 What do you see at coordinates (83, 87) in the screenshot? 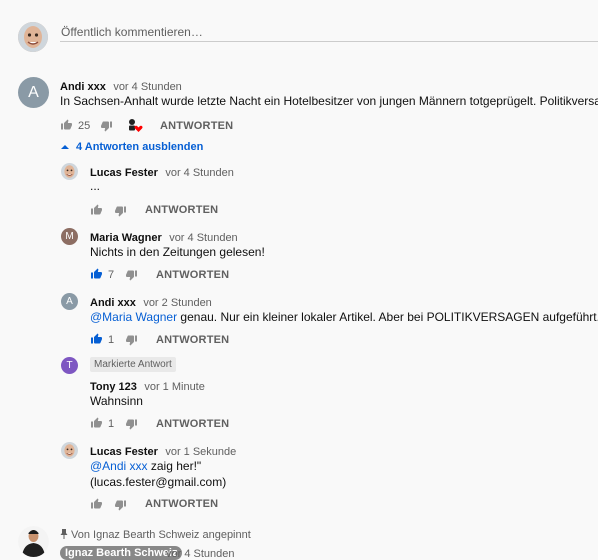
I see `comment-author: Andi xxx` at bounding box center [83, 87].